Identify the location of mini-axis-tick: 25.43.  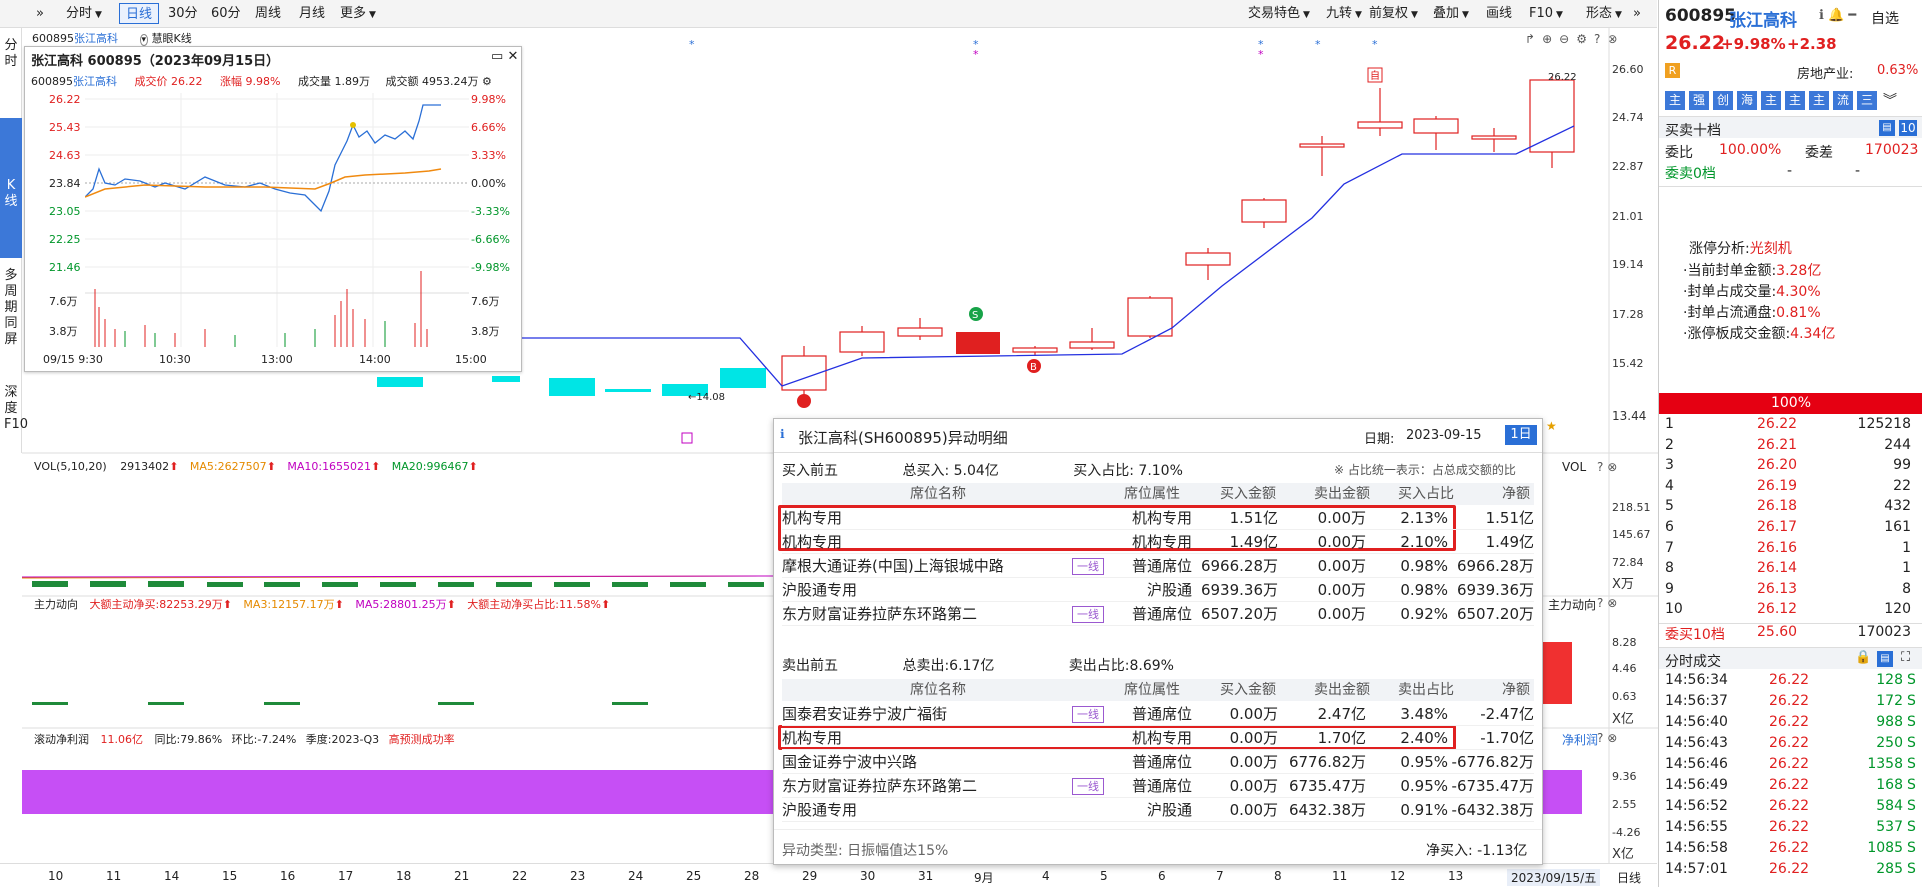
(65, 127).